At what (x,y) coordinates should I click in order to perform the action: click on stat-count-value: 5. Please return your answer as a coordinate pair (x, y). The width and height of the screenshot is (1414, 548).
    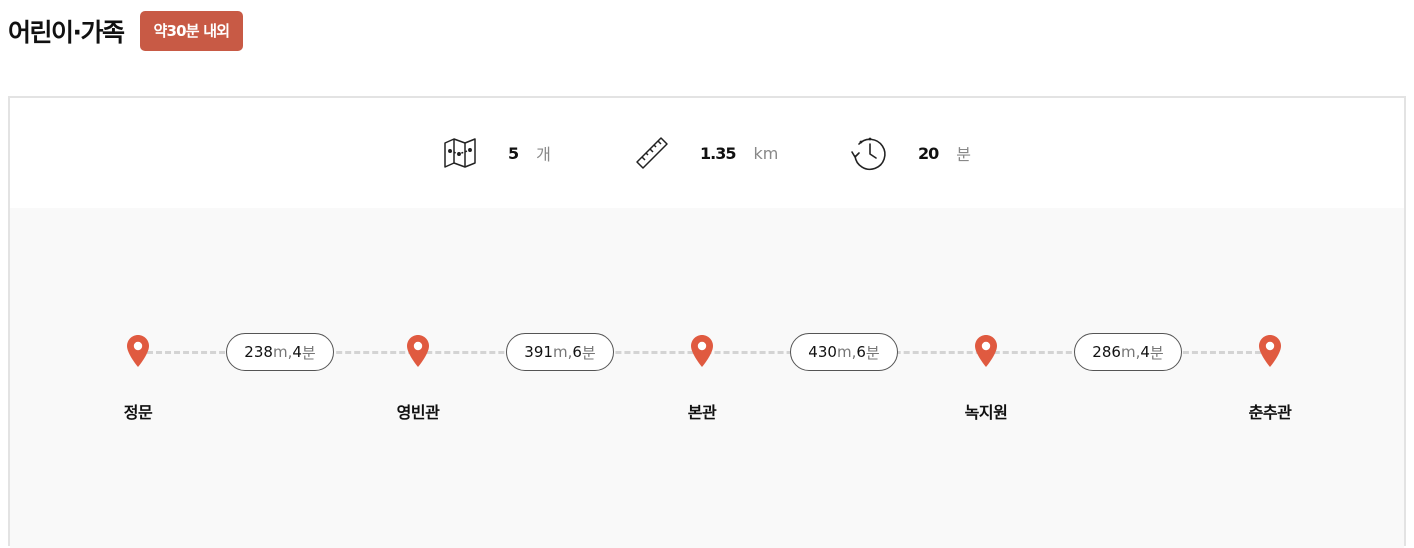
    Looking at the image, I should click on (513, 153).